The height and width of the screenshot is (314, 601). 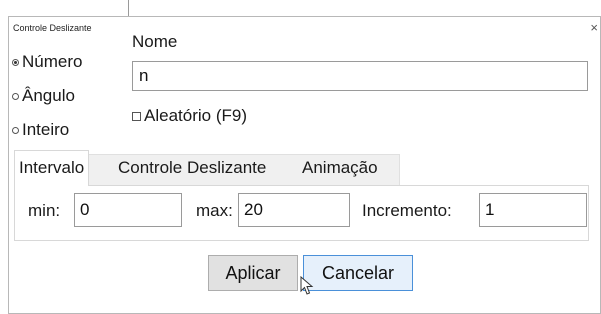 I want to click on tab-animacao: Animação, so click(x=340, y=168).